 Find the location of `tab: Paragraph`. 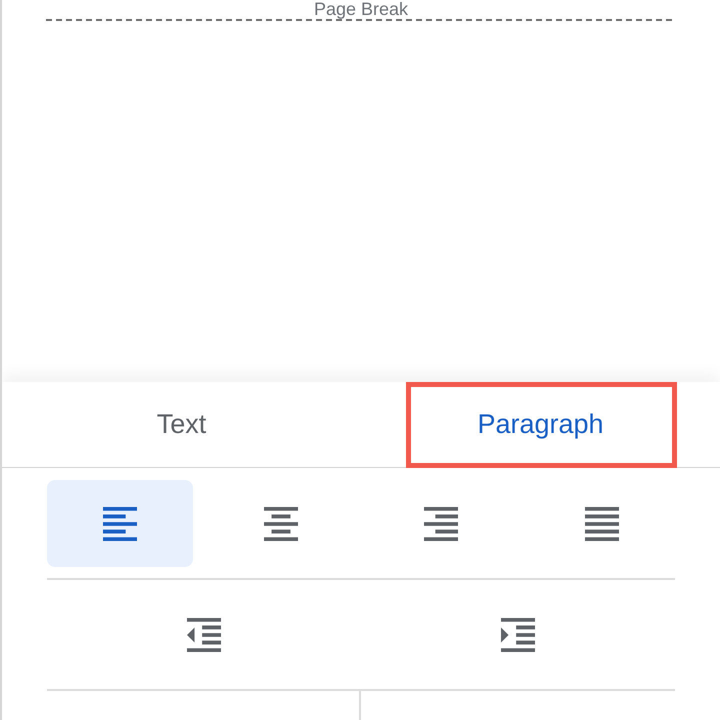

tab: Paragraph is located at coordinates (540, 424).